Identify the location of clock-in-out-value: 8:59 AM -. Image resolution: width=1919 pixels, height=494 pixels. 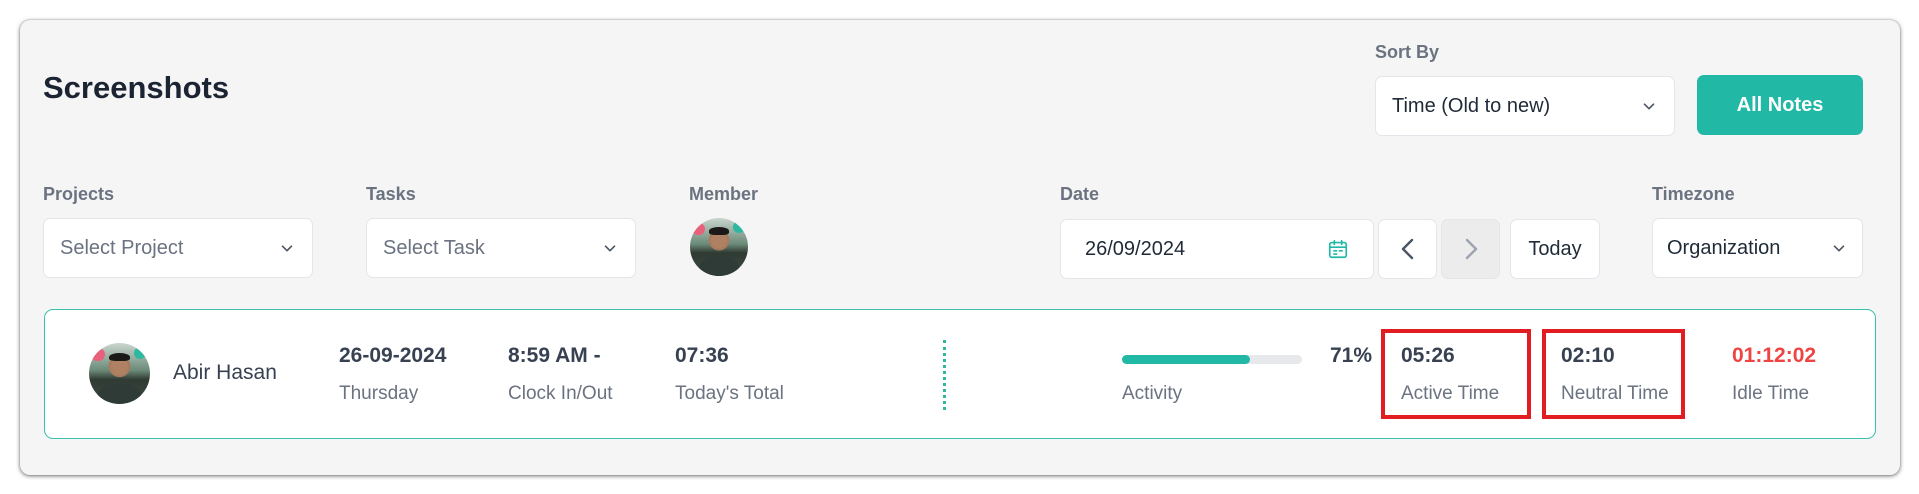
(554, 355).